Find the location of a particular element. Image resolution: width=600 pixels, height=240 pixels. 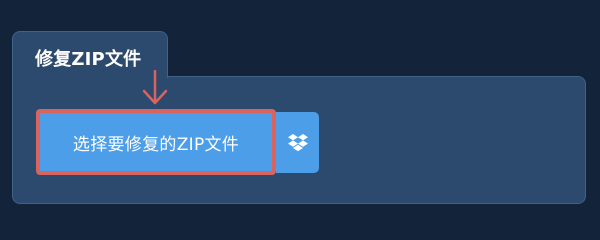

select-zip-file-button: 选择要修复的ZIP文件 is located at coordinates (156, 142).